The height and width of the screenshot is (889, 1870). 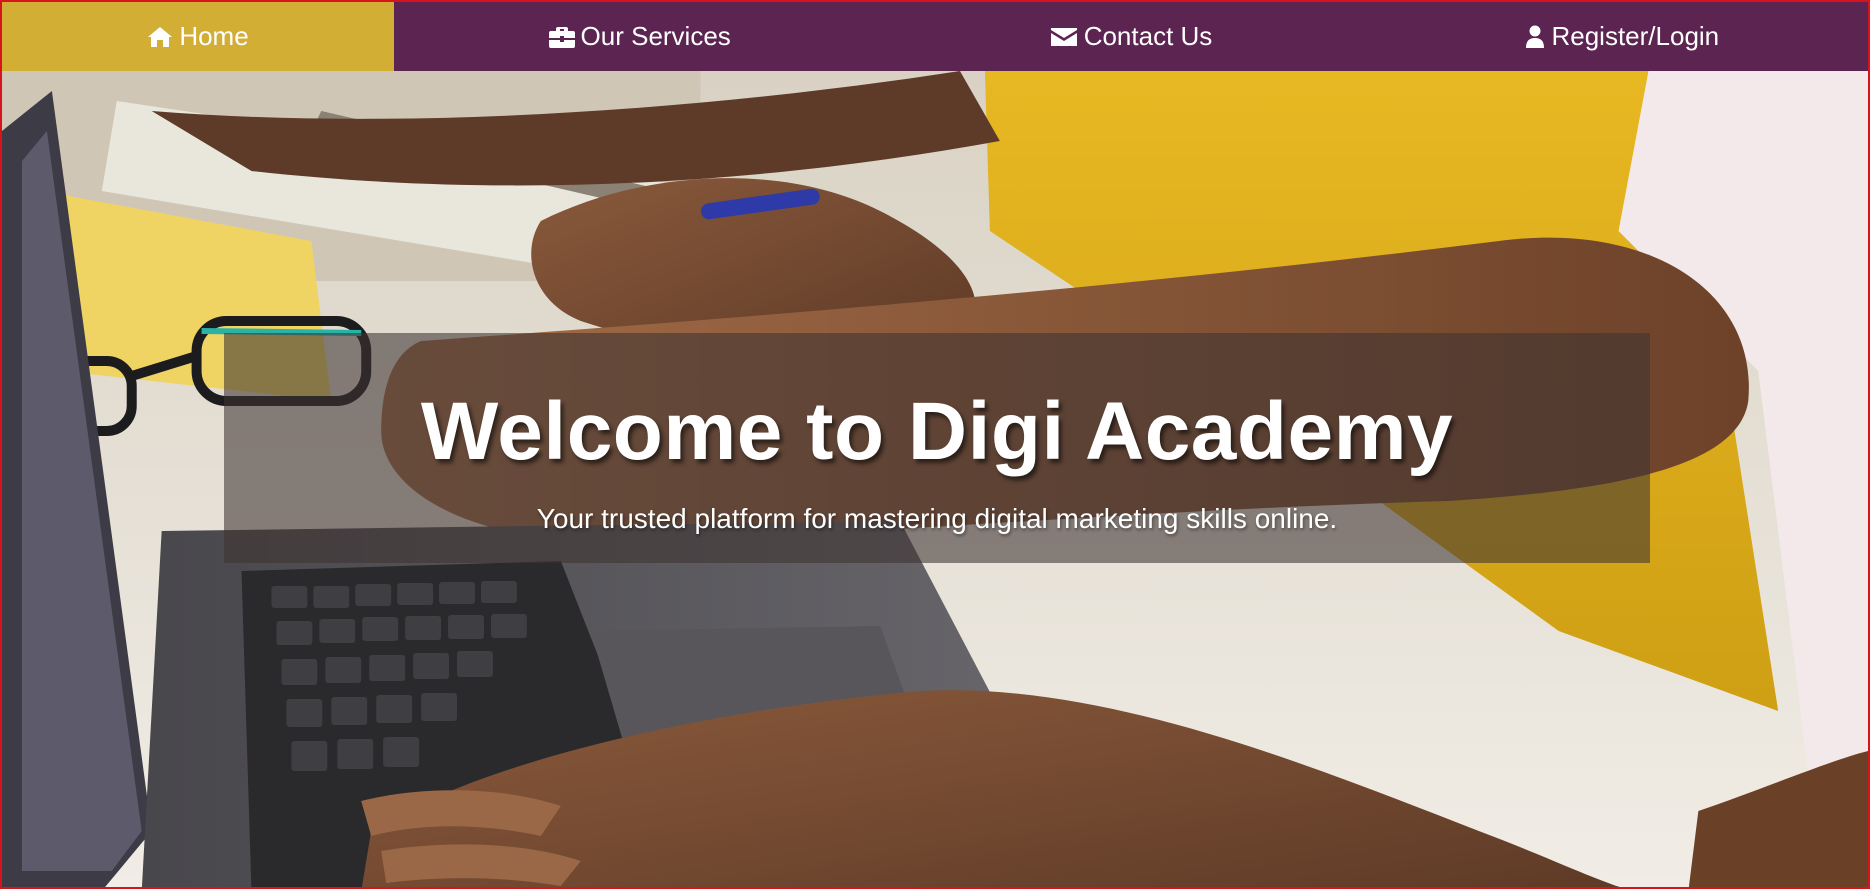 What do you see at coordinates (1535, 36) in the screenshot?
I see `user-icon` at bounding box center [1535, 36].